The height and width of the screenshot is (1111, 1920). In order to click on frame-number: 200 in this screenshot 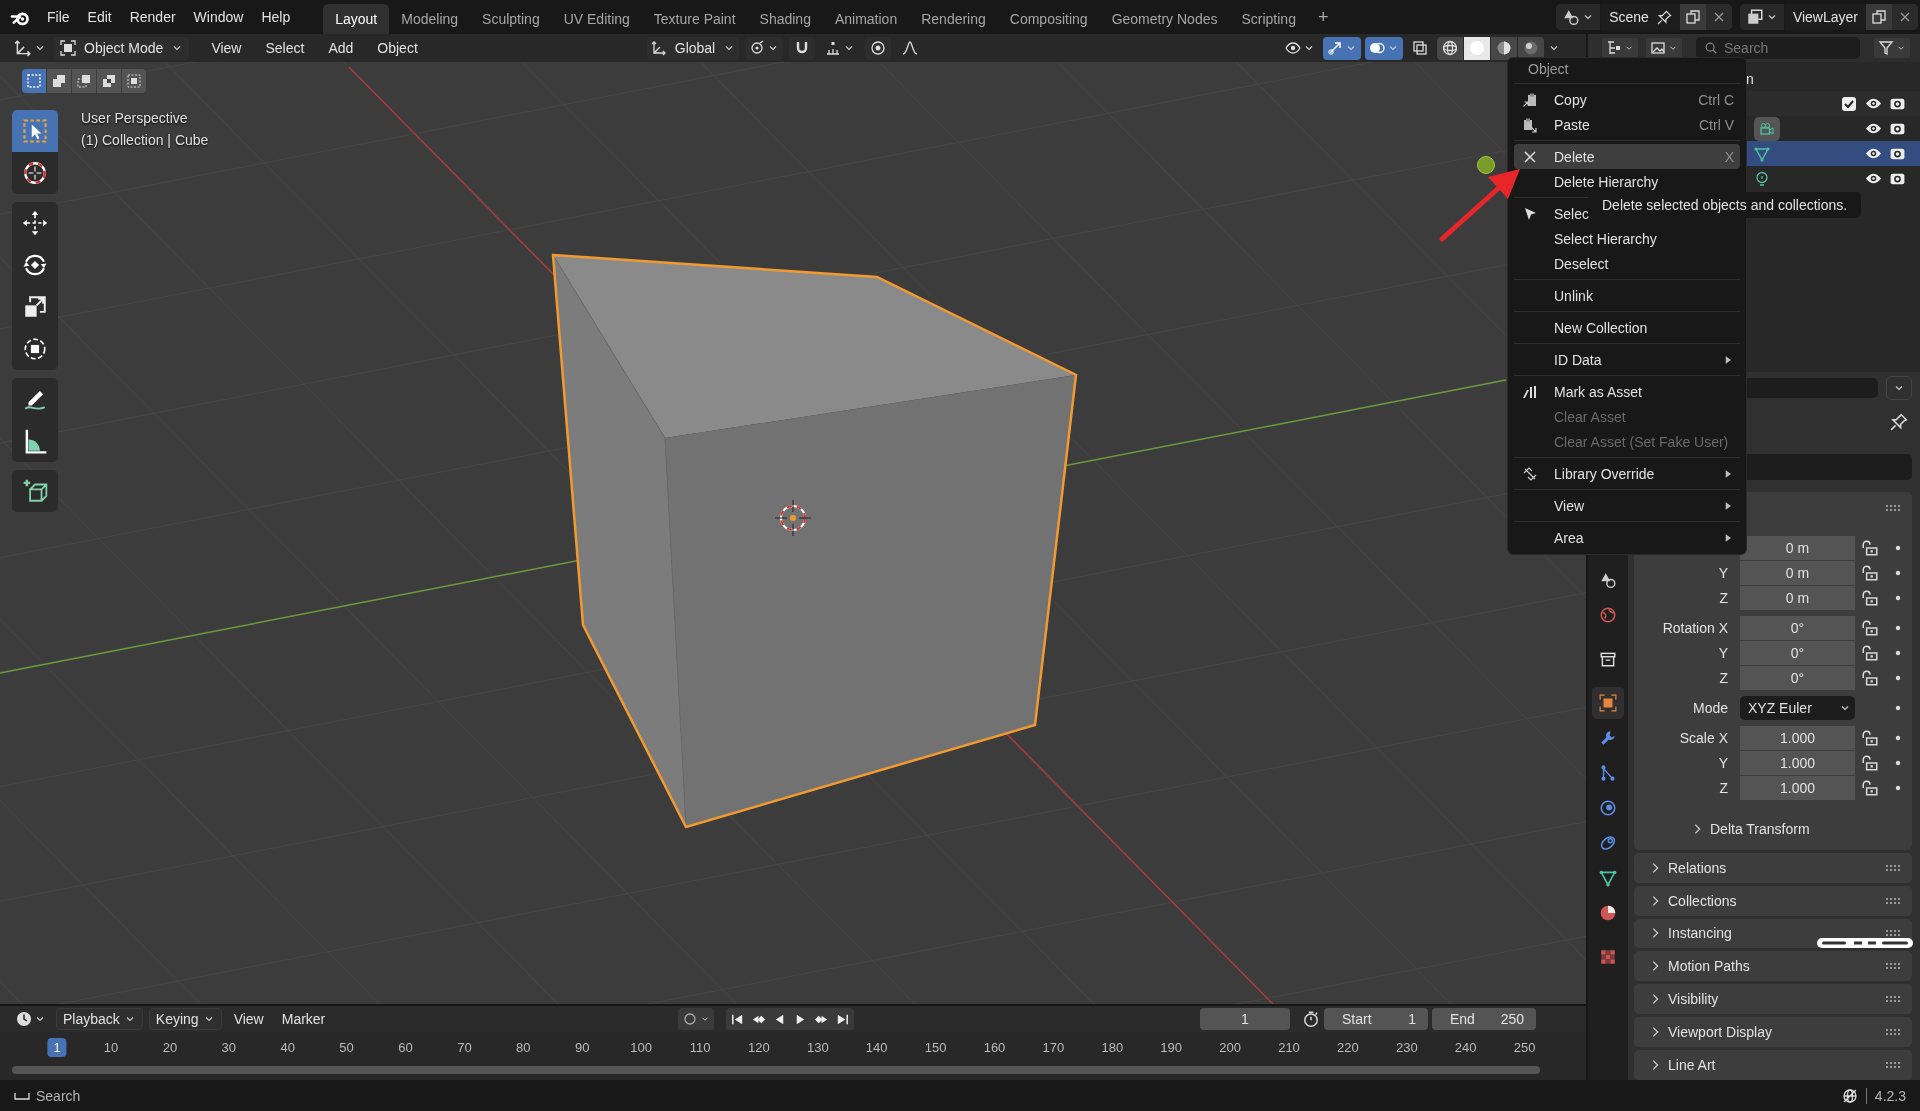, I will do `click(1230, 1048)`.